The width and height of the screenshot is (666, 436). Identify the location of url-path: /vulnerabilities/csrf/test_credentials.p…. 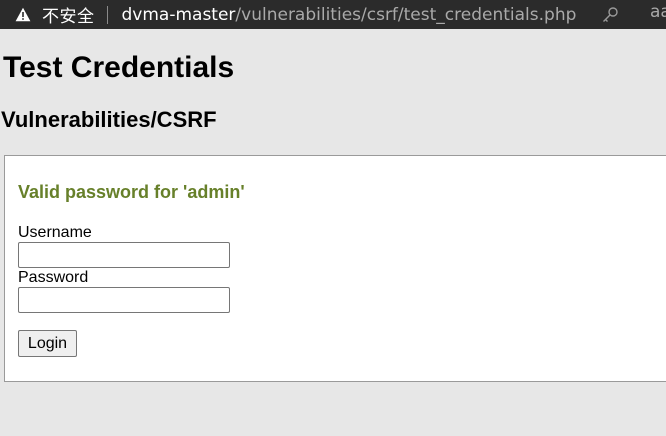
(405, 15).